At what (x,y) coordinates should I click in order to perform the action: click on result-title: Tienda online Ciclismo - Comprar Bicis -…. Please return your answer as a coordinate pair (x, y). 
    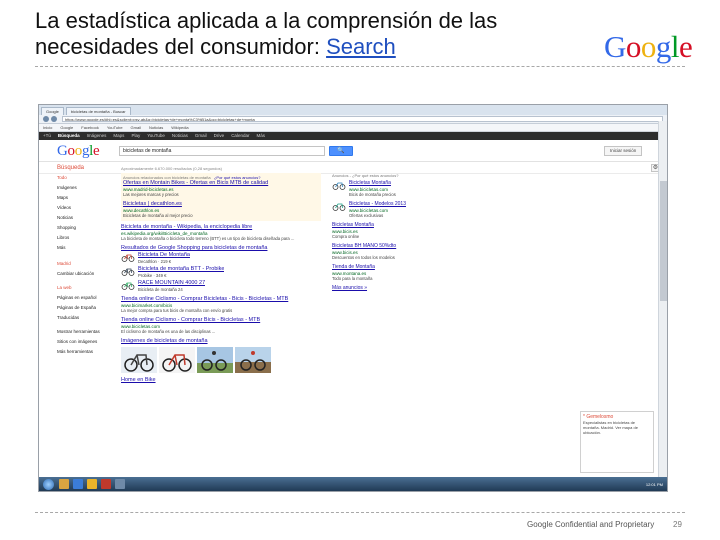
    Looking at the image, I should click on (221, 320).